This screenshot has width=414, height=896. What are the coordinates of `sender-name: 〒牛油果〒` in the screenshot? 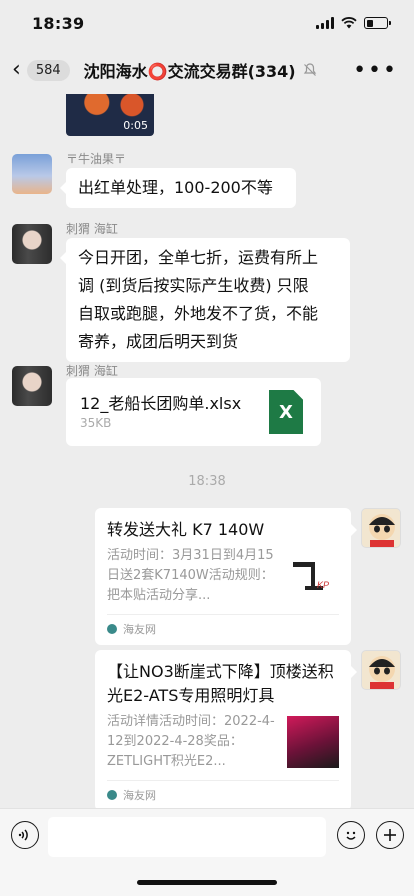 It's located at (96, 159).